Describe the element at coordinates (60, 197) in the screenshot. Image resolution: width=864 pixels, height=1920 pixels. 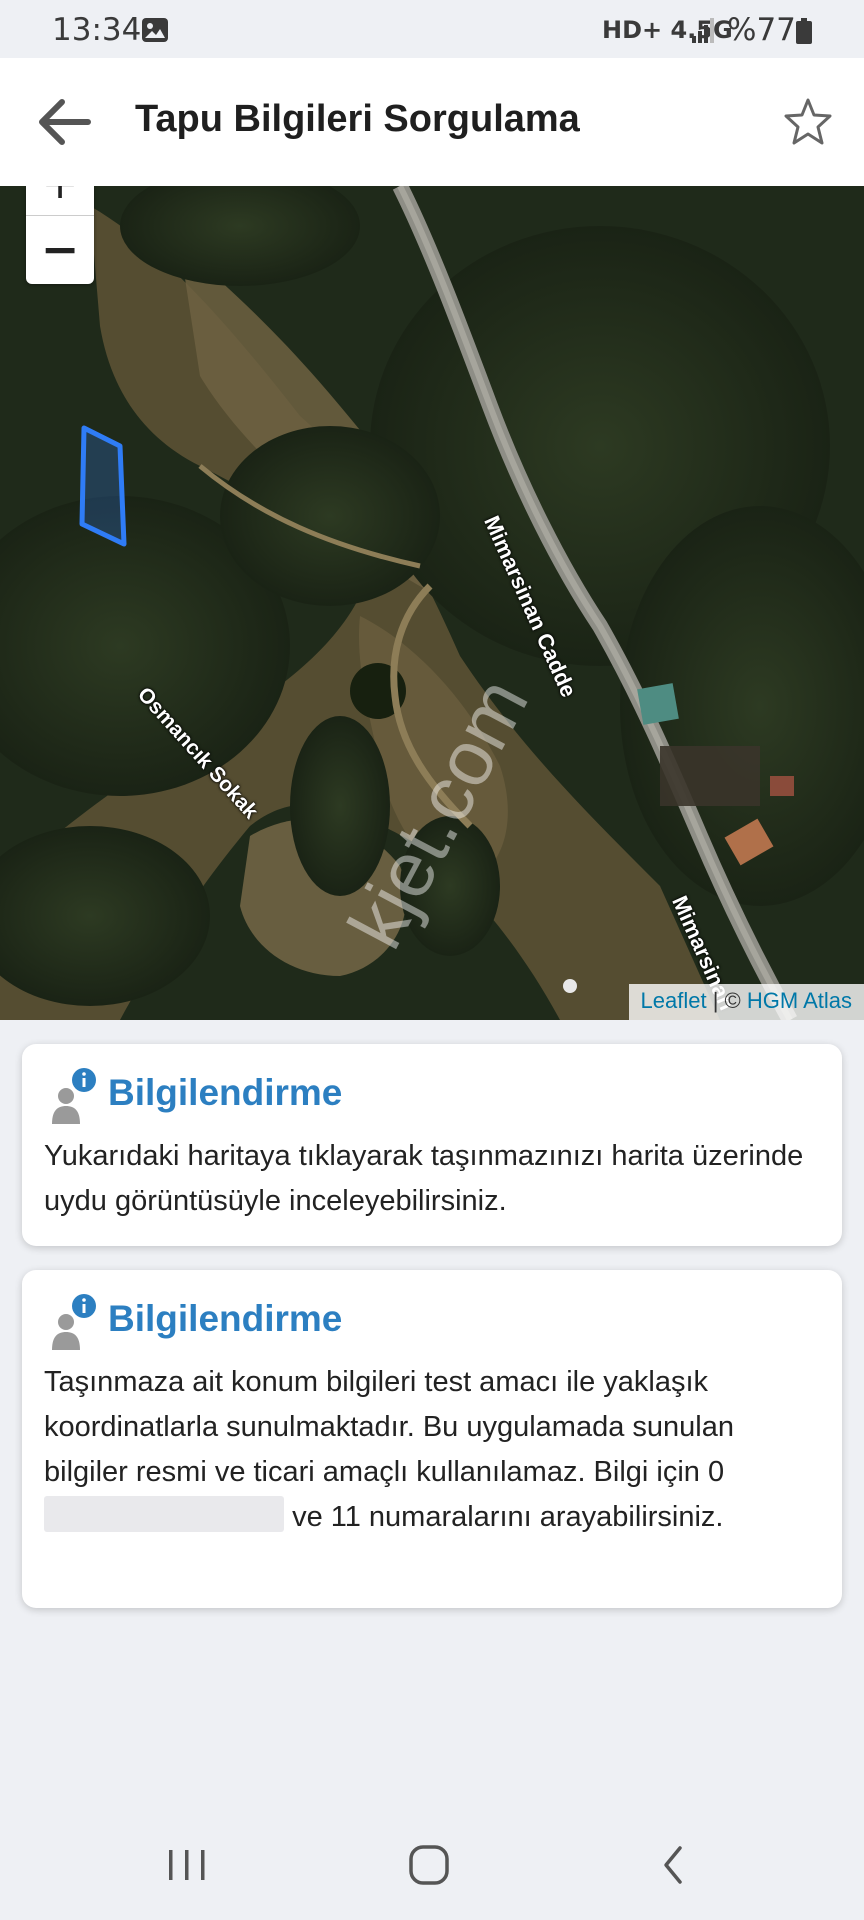
I see `zoom-in-label: +` at that location.